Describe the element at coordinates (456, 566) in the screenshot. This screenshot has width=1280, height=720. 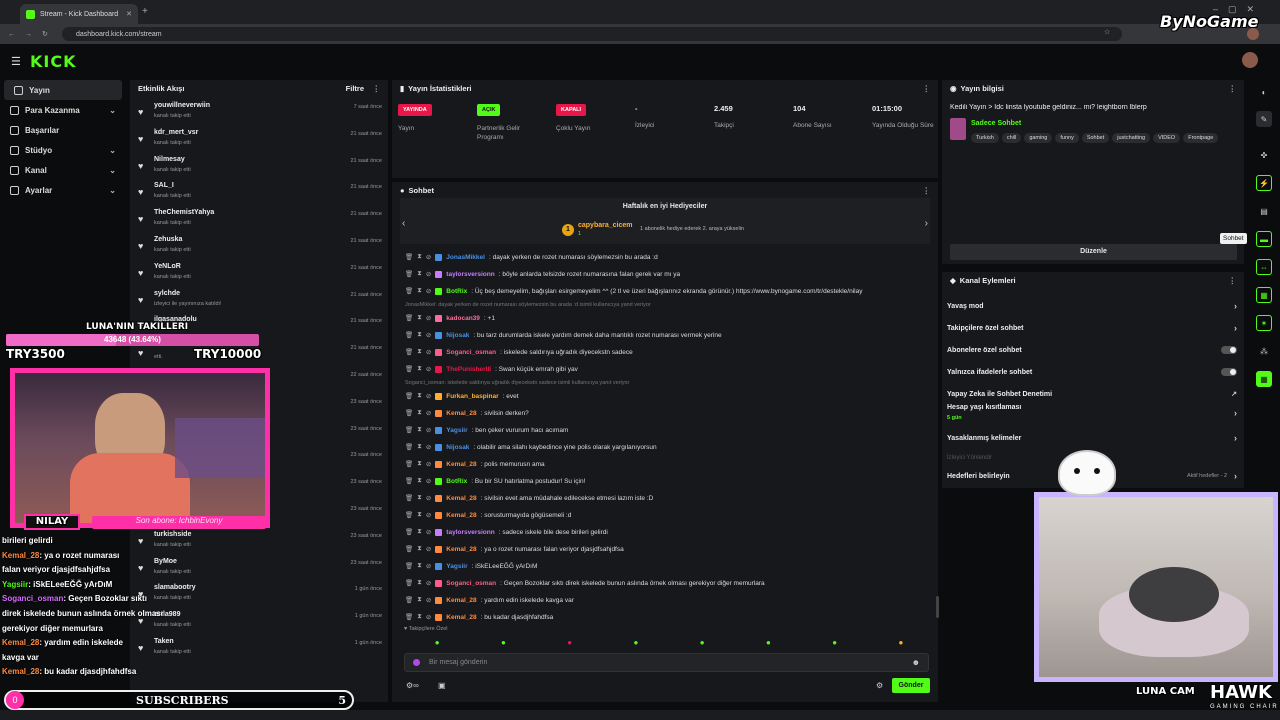
I see `chat-username: Yagsiir` at that location.